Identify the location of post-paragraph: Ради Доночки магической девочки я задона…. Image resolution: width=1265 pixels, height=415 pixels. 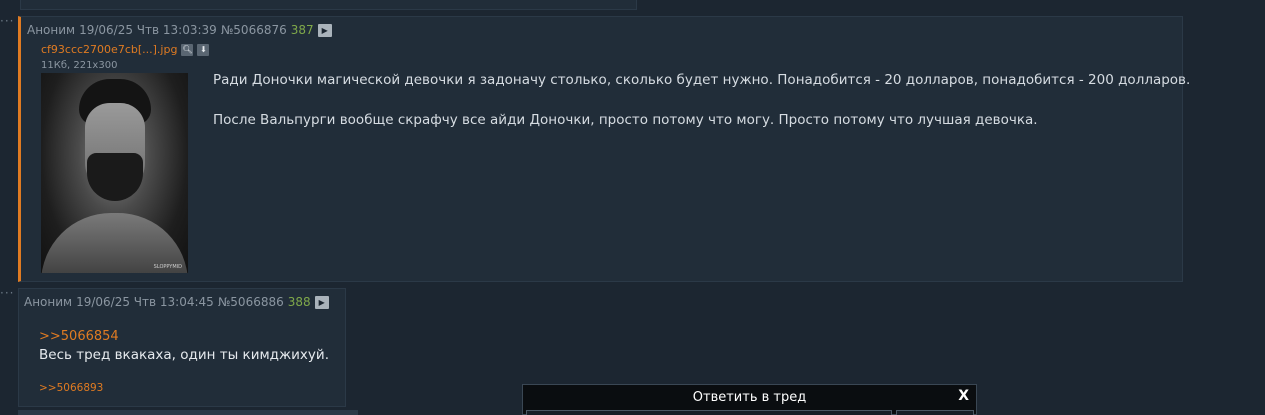
(702, 80).